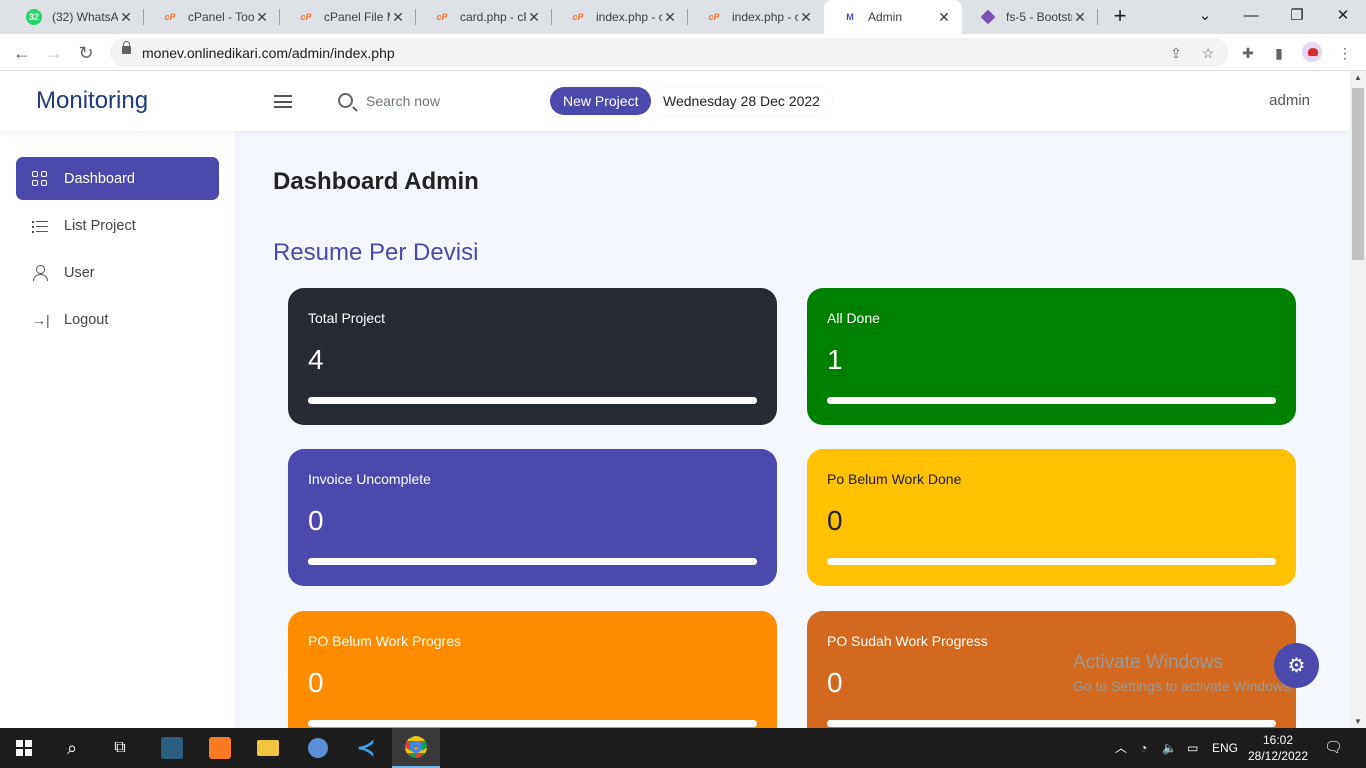  I want to click on extensions-icon: ✚, so click(1248, 53).